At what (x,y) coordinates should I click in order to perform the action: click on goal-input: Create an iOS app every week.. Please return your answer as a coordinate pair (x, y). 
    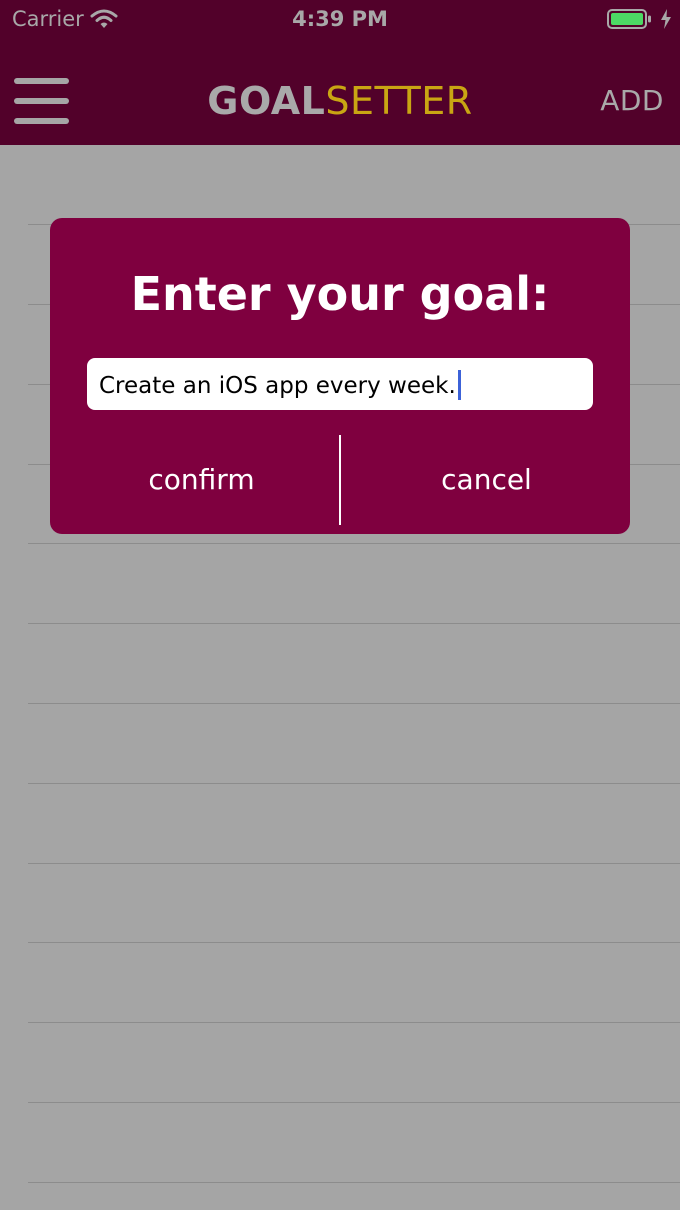
    Looking at the image, I should click on (340, 384).